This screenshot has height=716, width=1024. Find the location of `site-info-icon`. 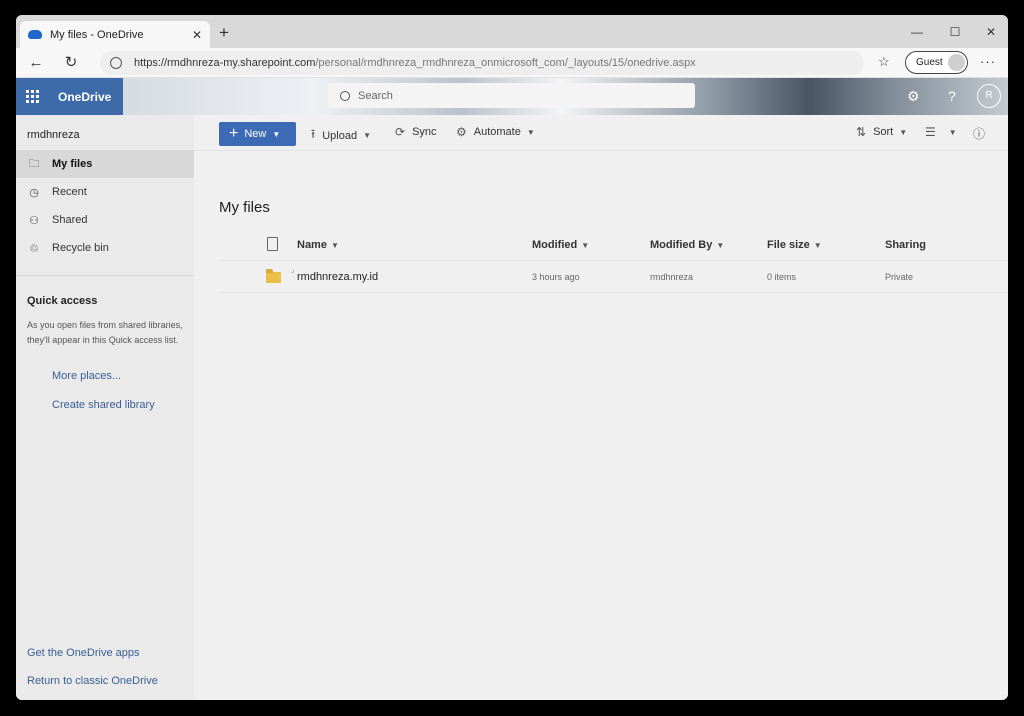

site-info-icon is located at coordinates (116, 63).